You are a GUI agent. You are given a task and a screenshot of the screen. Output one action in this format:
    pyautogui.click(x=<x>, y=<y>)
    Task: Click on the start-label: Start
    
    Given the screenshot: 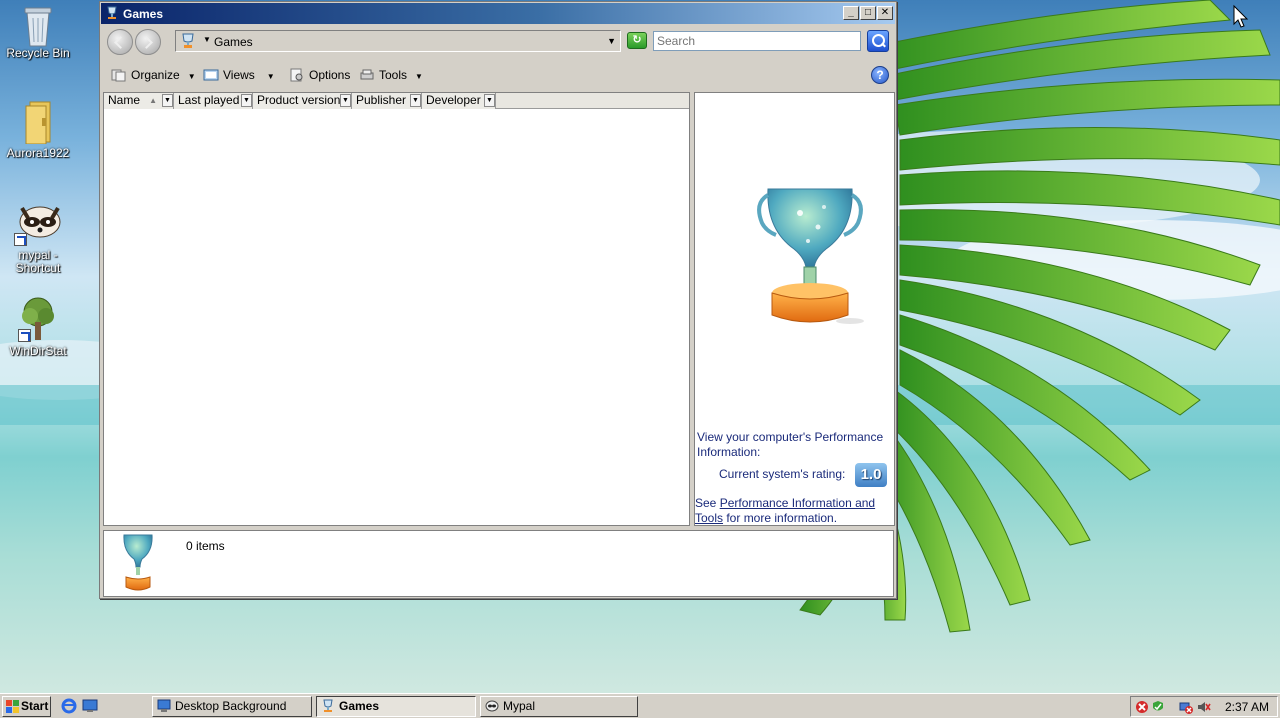 What is the action you would take?
    pyautogui.click(x=35, y=706)
    